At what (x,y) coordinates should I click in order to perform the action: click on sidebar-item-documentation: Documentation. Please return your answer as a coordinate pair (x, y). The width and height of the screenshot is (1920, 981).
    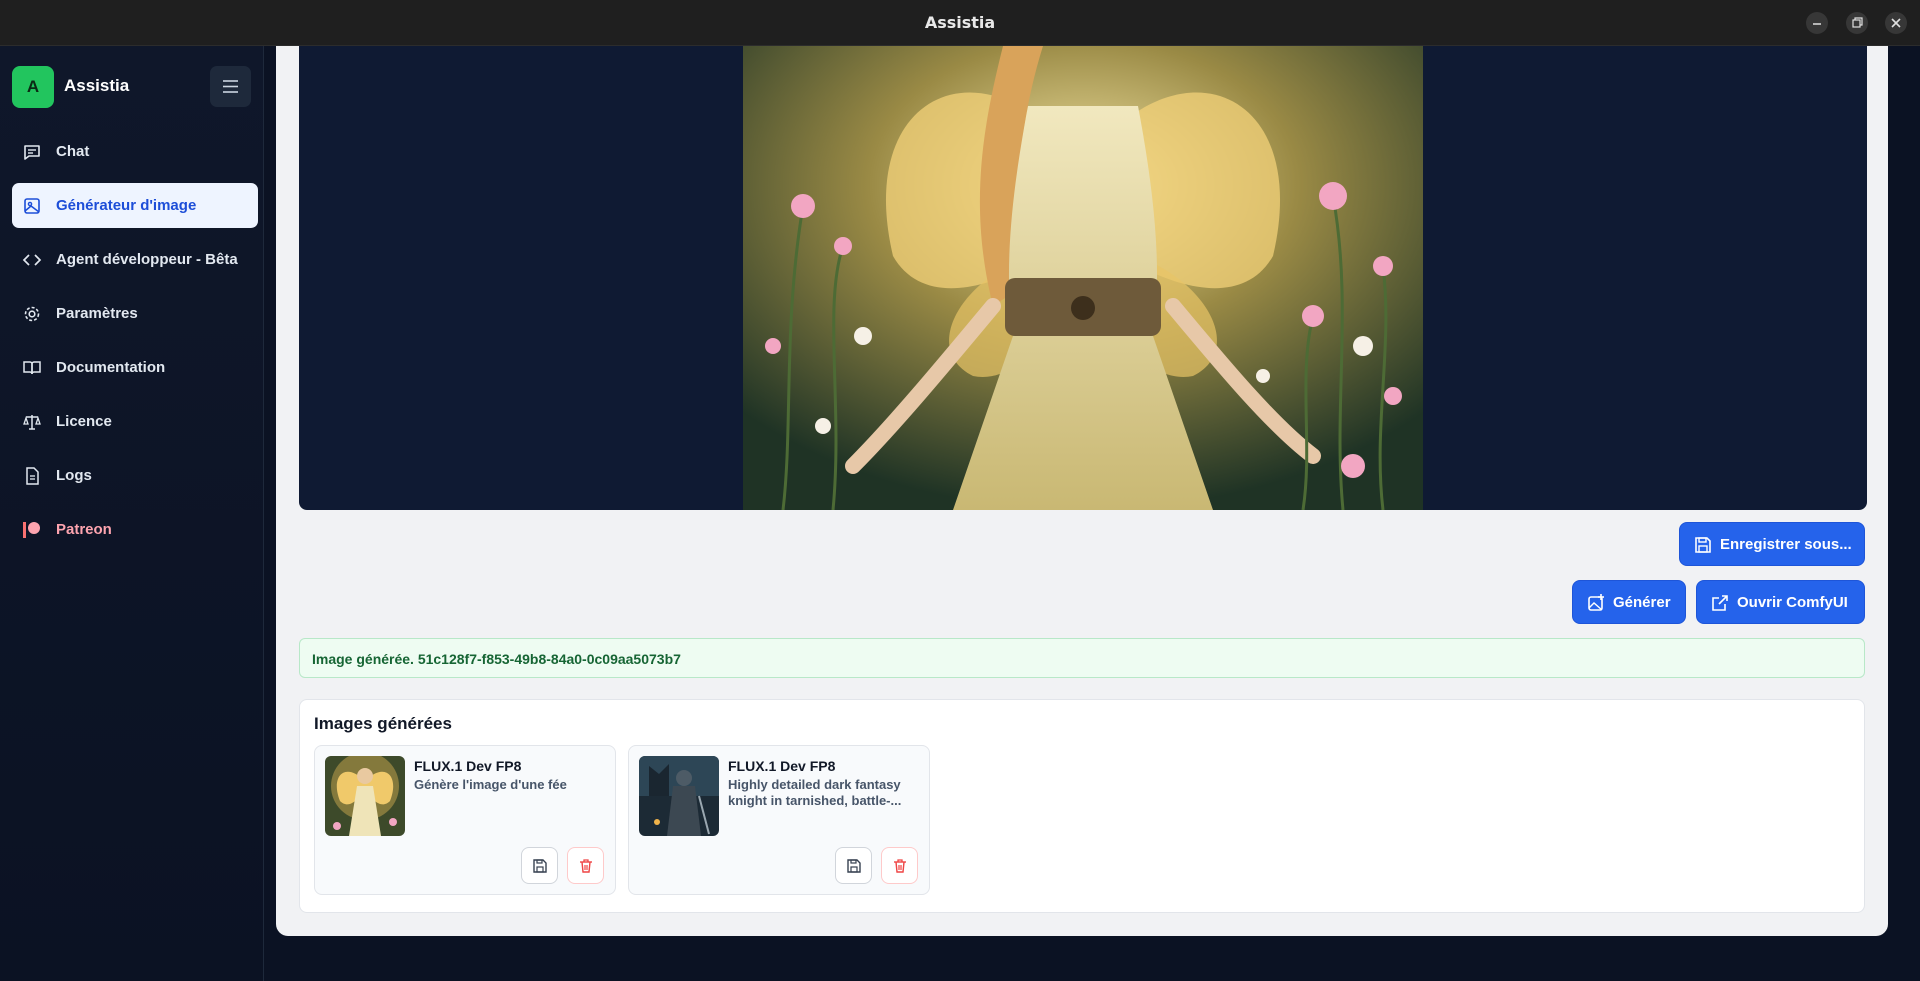
    Looking at the image, I should click on (135, 367).